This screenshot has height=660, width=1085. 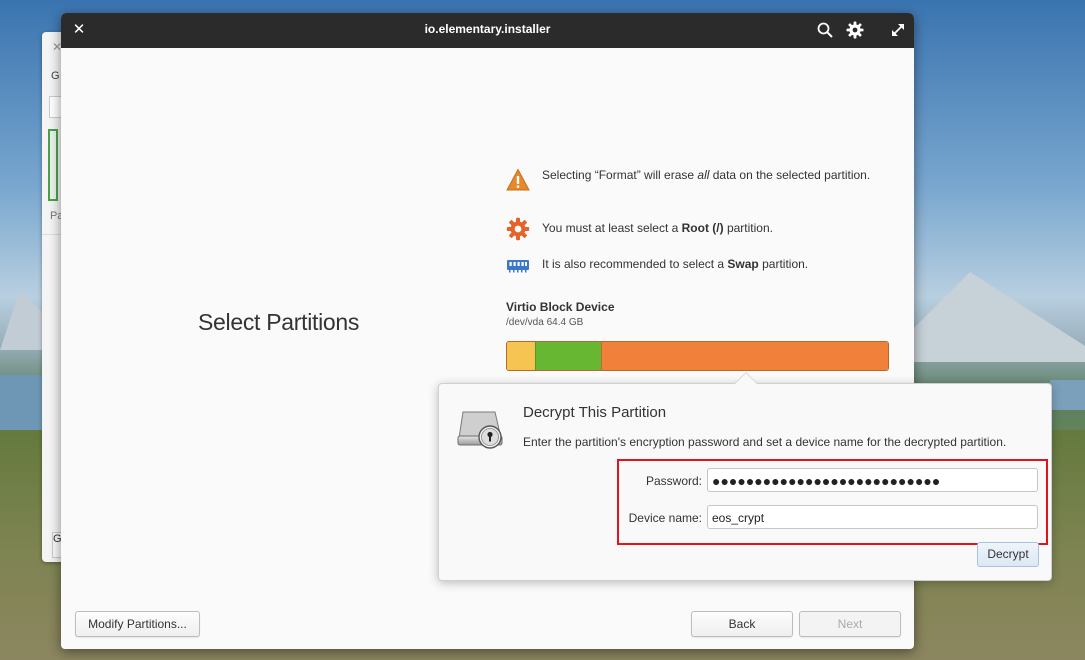 What do you see at coordinates (1008, 554) in the screenshot?
I see `decrypt-button: Decrypt` at bounding box center [1008, 554].